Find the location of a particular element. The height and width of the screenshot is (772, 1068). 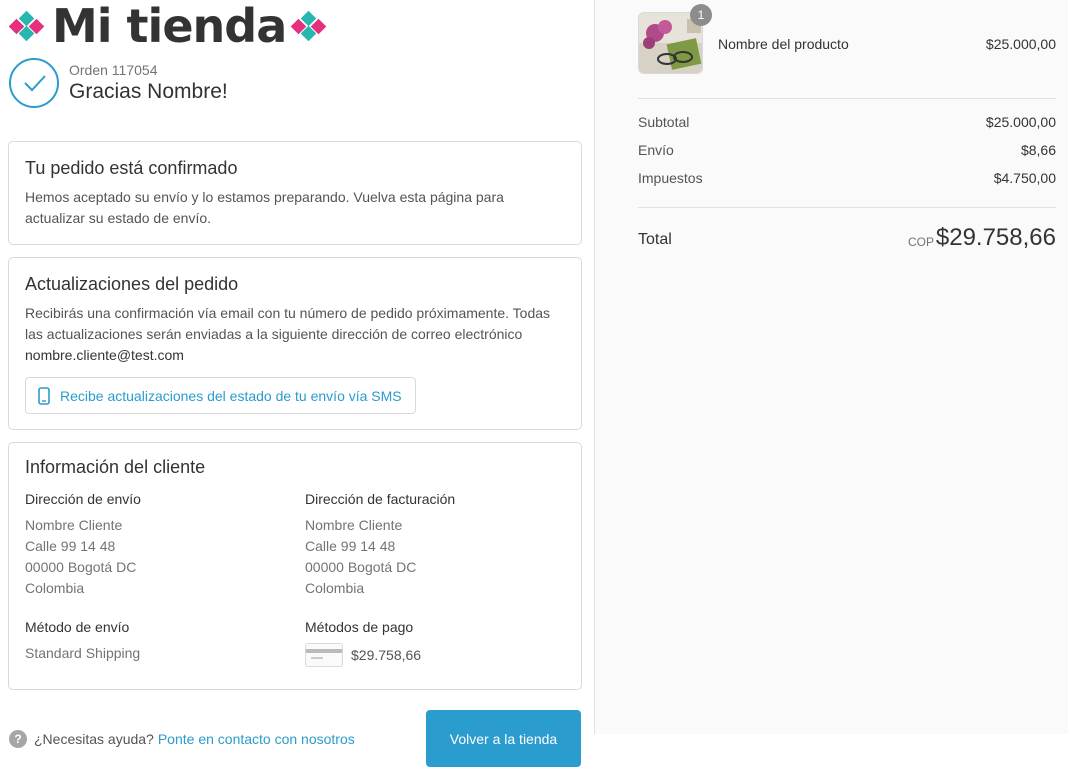

taxes-label: Impuestos is located at coordinates (670, 178).